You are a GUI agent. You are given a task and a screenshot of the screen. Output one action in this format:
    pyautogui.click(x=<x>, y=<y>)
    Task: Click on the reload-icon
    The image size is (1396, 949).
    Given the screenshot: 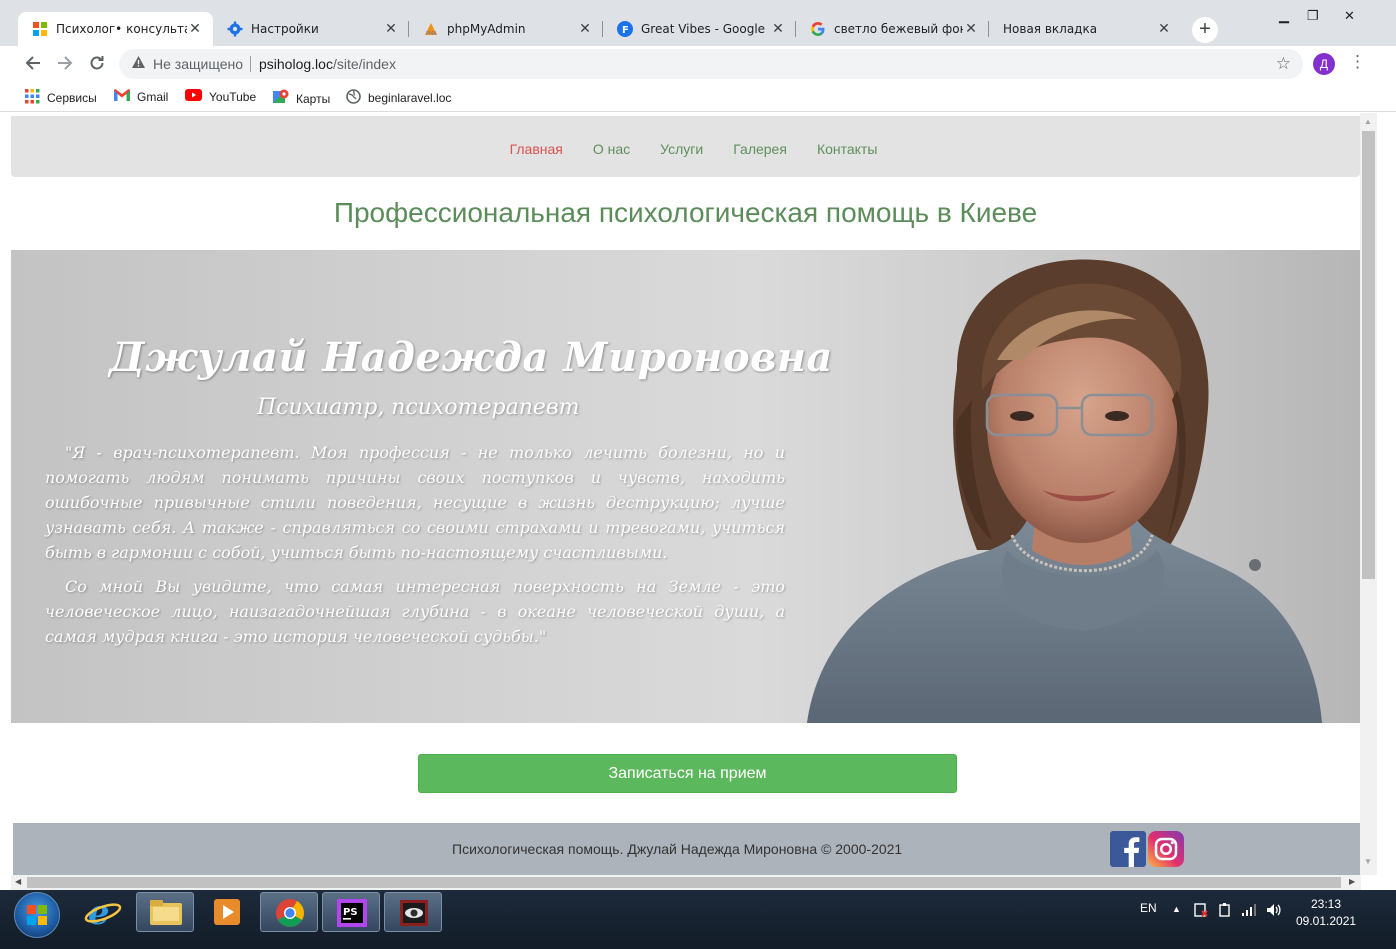 What is the action you would take?
    pyautogui.click(x=97, y=63)
    